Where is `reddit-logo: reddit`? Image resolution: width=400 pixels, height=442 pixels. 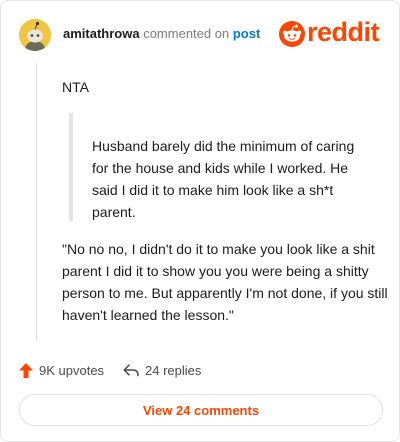
reddit-logo: reddit is located at coordinates (331, 33).